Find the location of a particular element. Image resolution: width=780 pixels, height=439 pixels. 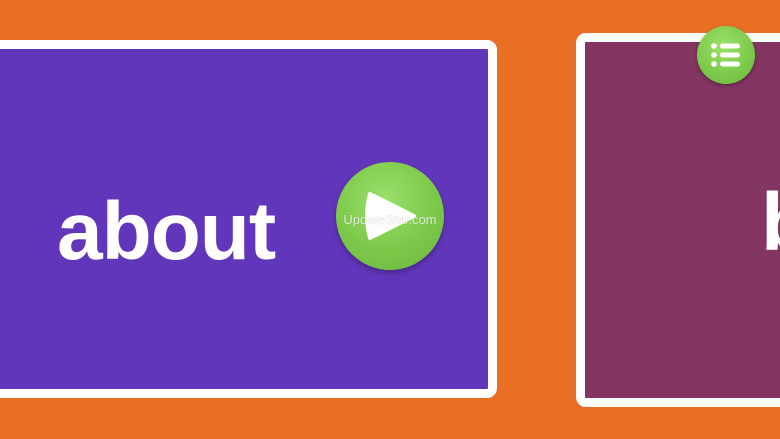

about-card-title: about is located at coordinates (166, 231).